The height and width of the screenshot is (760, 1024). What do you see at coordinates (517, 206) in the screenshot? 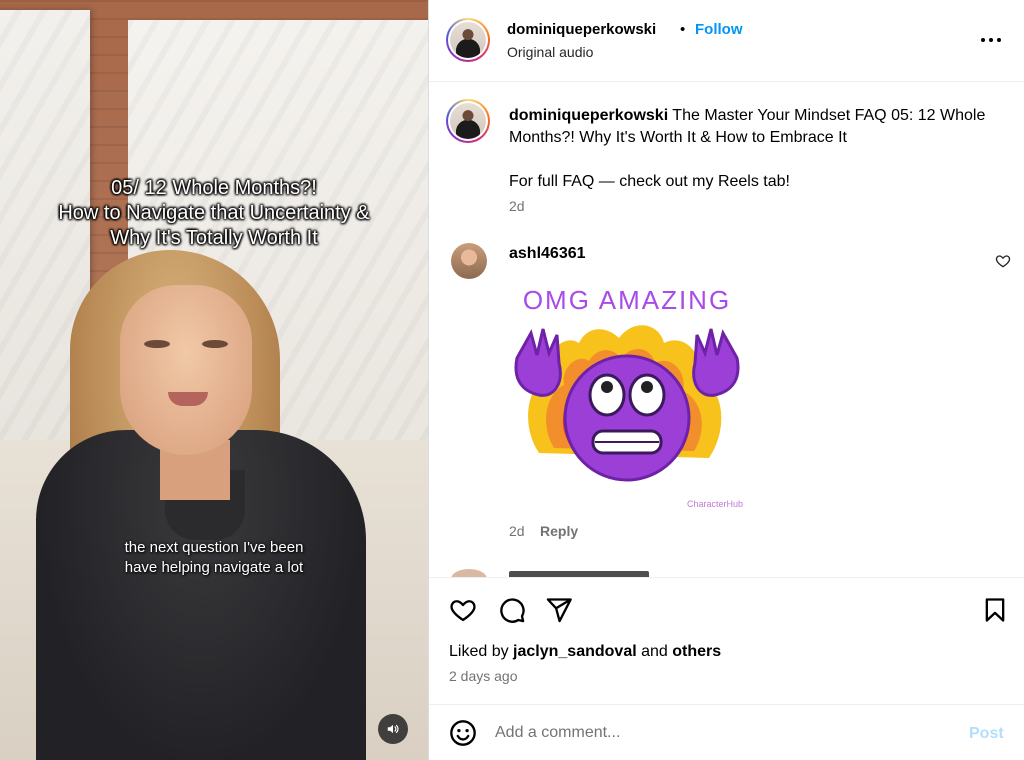
I see `caption-timestamp: 2d` at bounding box center [517, 206].